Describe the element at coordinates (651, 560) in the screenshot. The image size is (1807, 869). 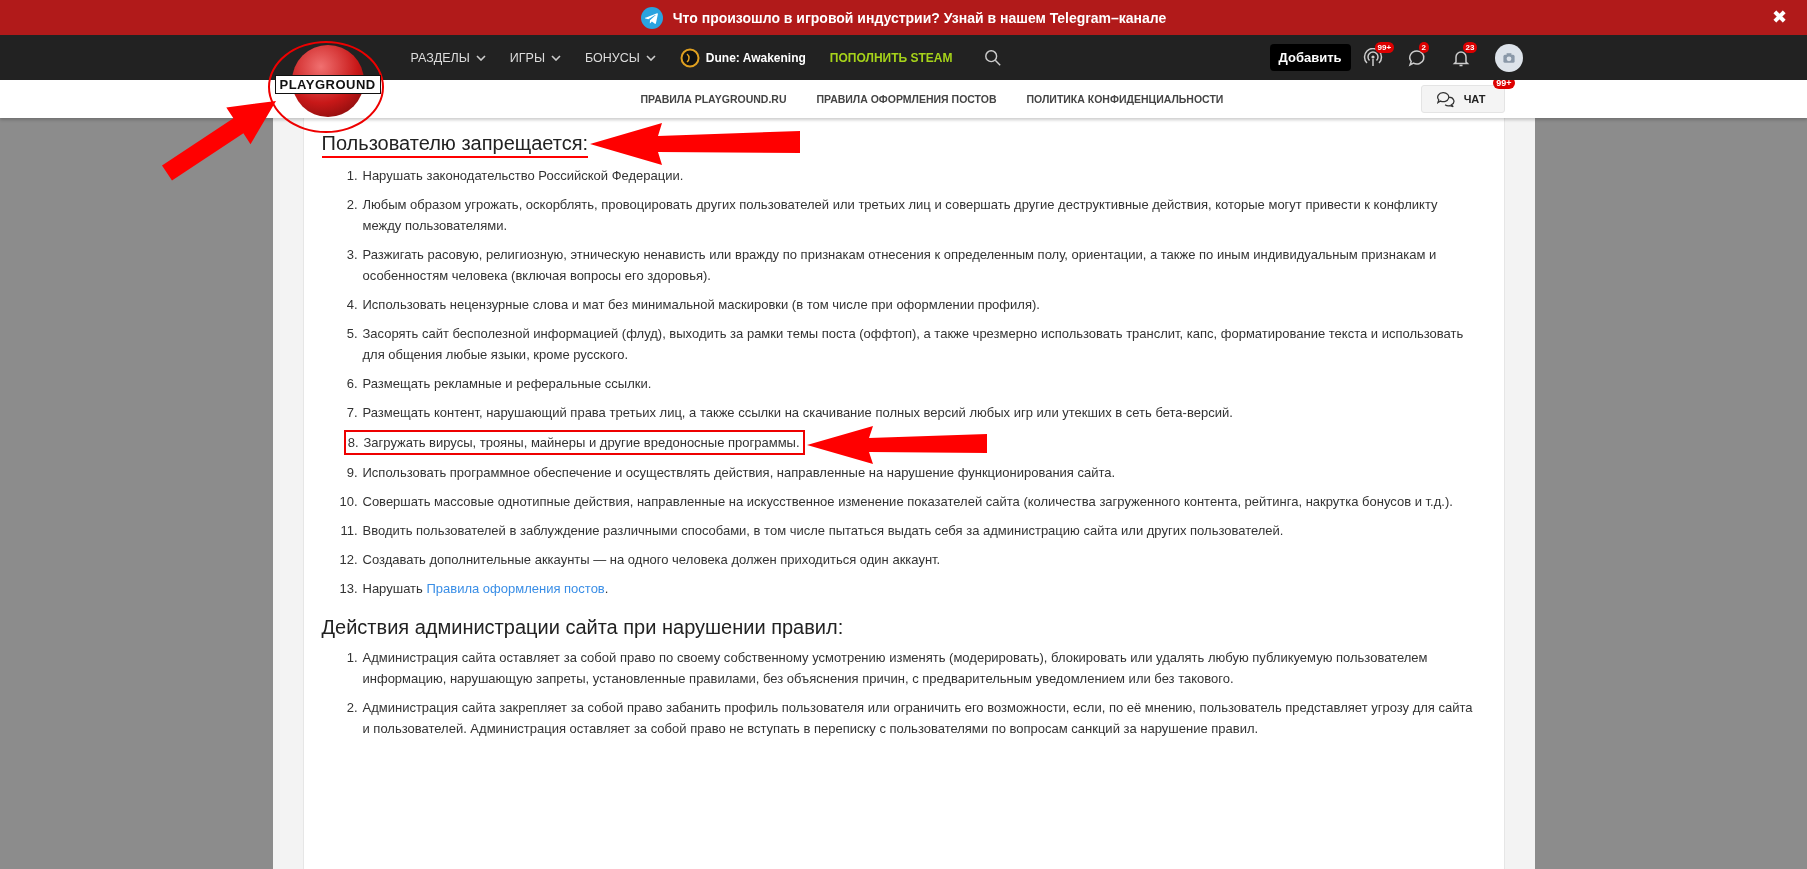
I see `rule-text: Создавать дополнительные аккаунты — на одного человека должен приходиться один аккаунт.` at that location.